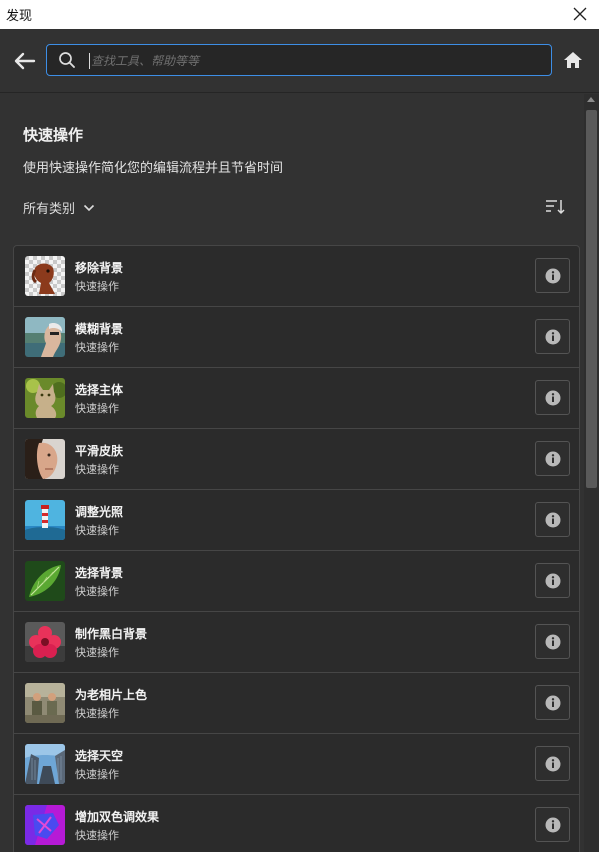 The width and height of the screenshot is (599, 852). What do you see at coordinates (99, 390) in the screenshot?
I see `item-name: 选择主体` at bounding box center [99, 390].